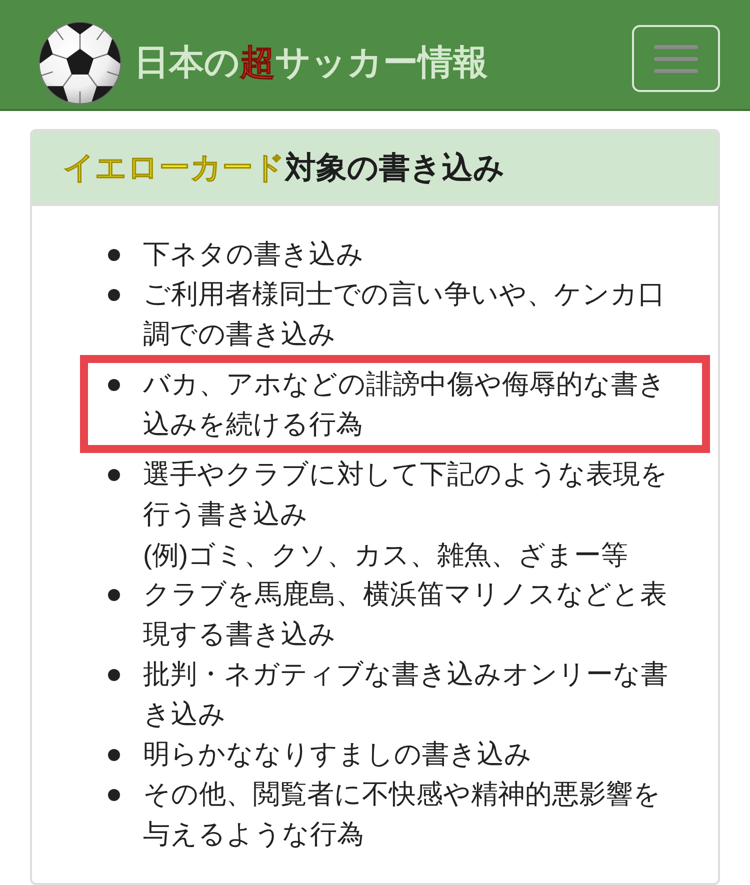  Describe the element at coordinates (311, 63) in the screenshot. I see `site-title: 日本の超サッカー情報` at that location.